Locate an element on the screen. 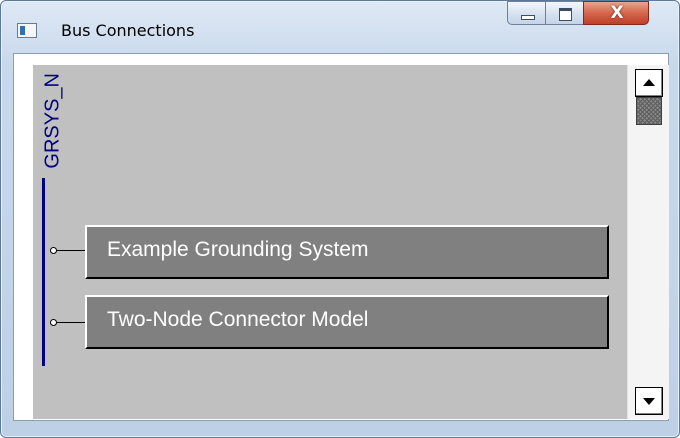 The height and width of the screenshot is (438, 680). maximize-button is located at coordinates (564, 13).